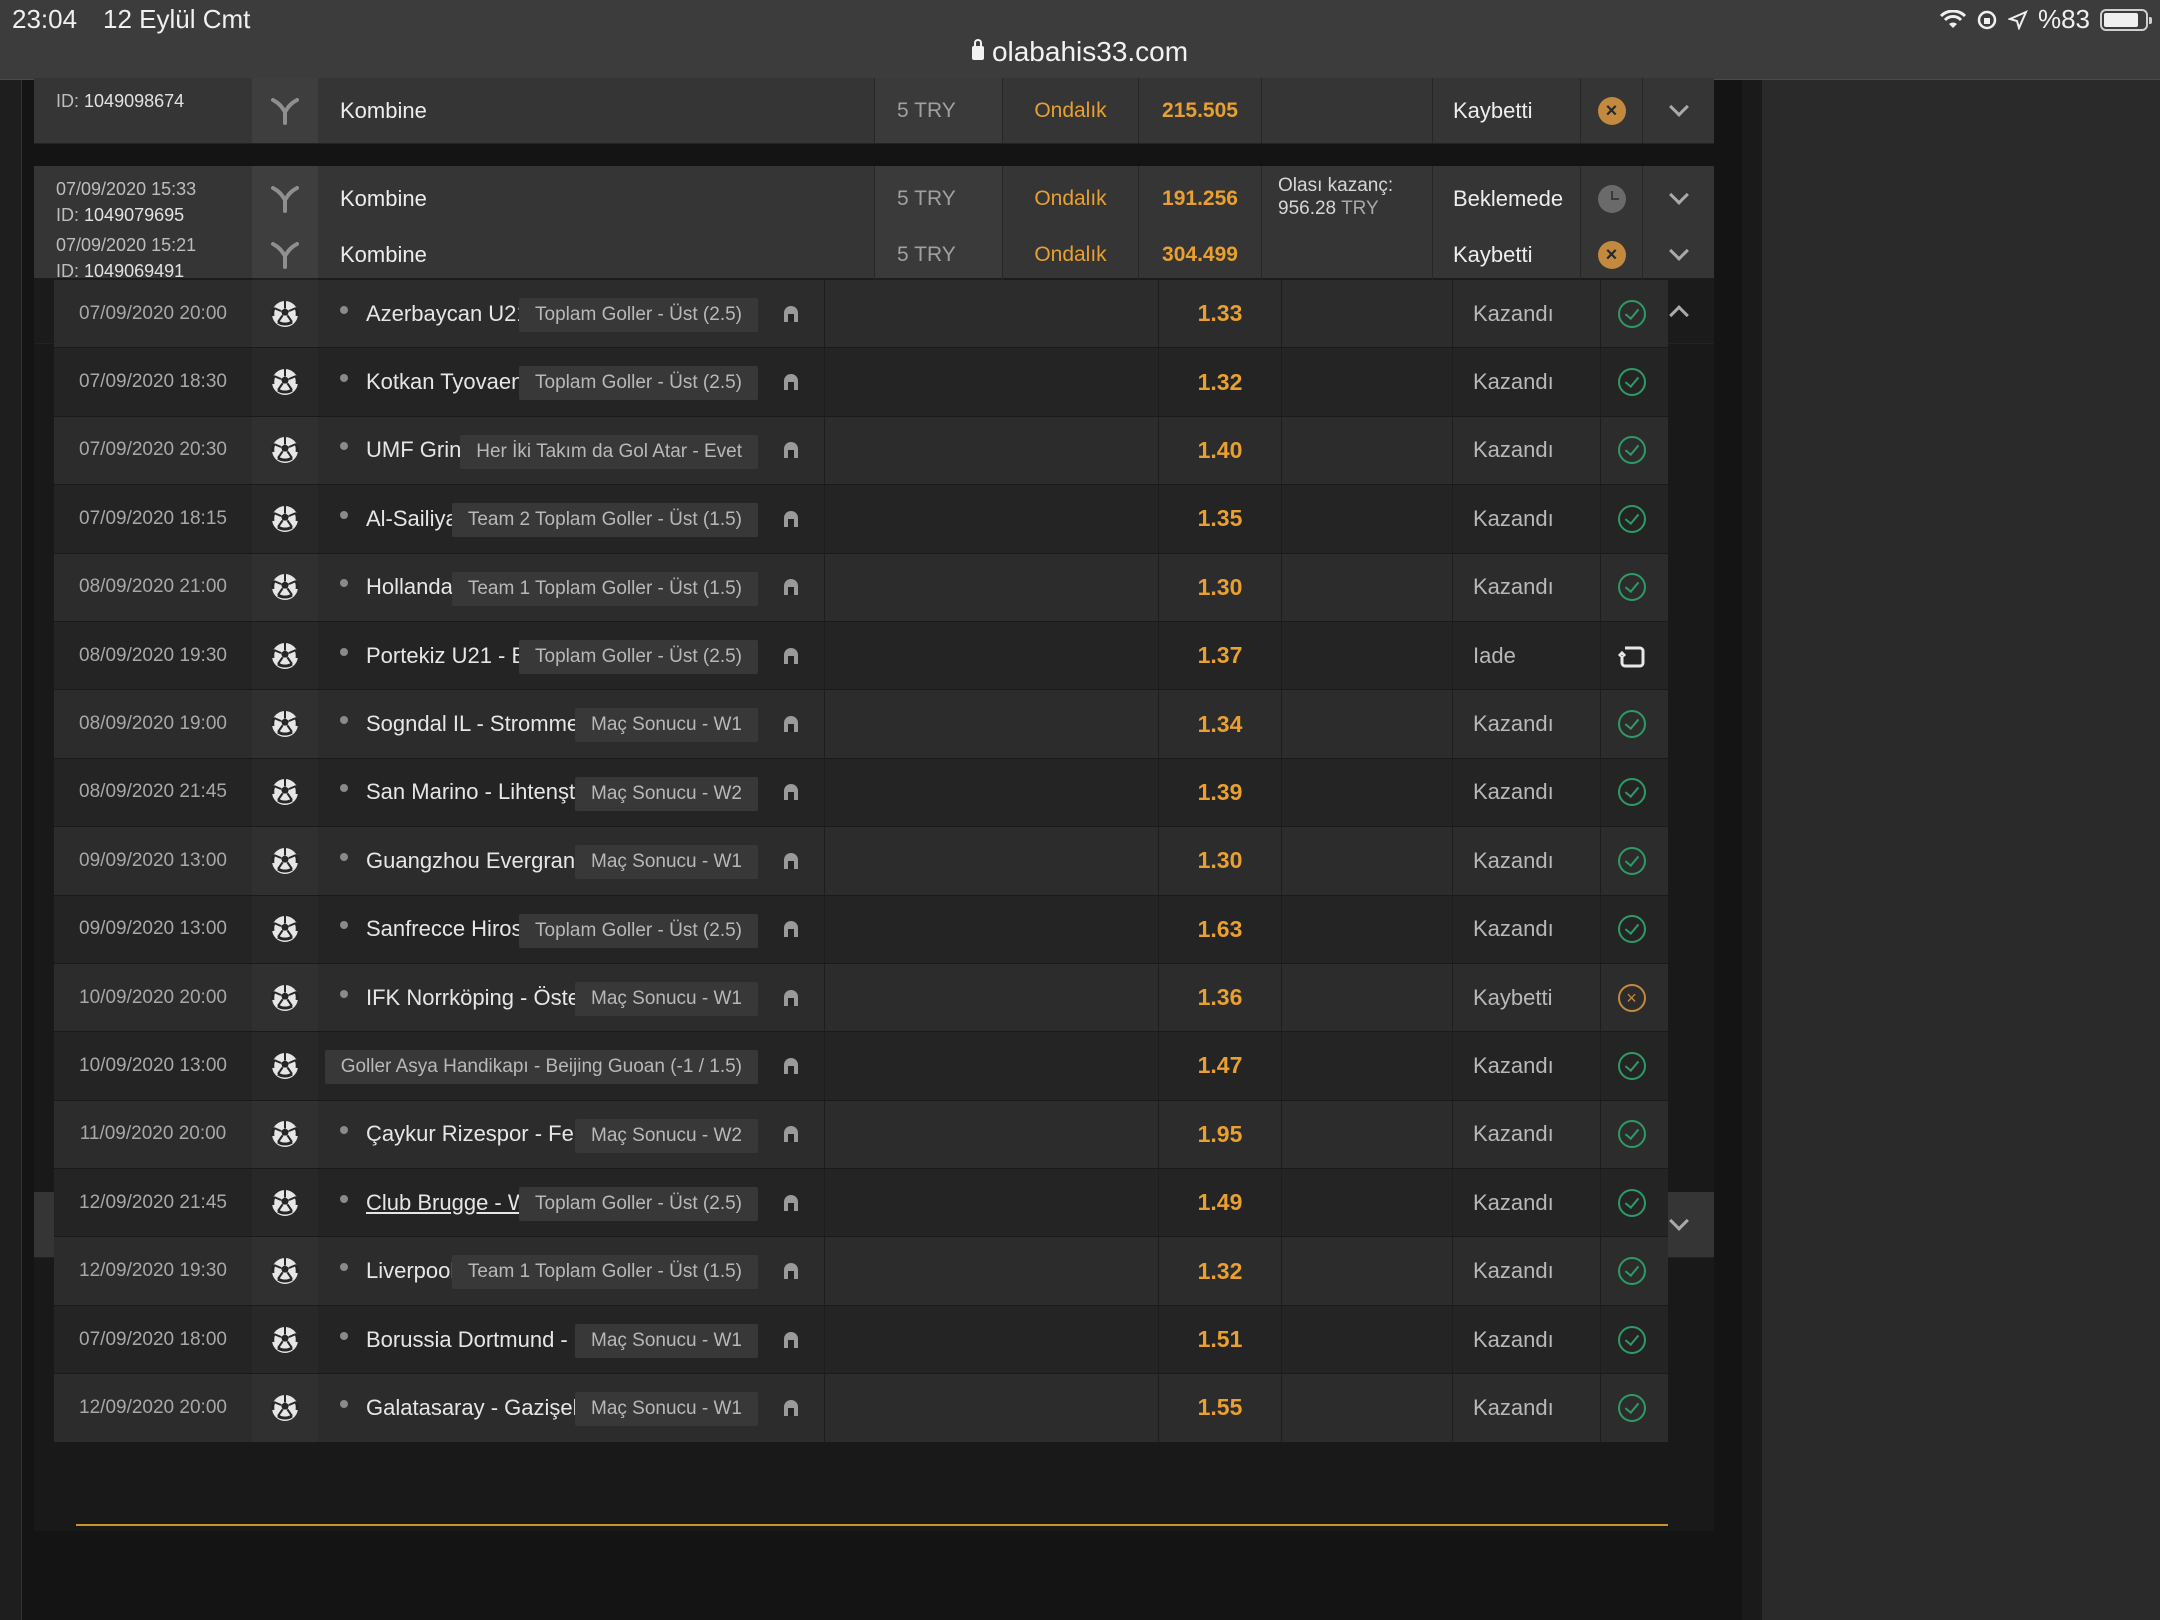 The image size is (2160, 1620). What do you see at coordinates (153, 1407) in the screenshot?
I see `event-date: 12/09/2020 20:00` at bounding box center [153, 1407].